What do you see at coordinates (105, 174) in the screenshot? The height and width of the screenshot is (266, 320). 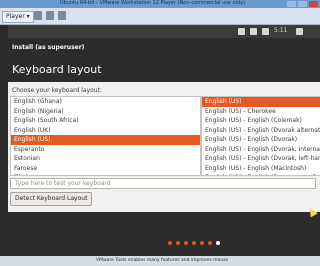 I see `layout-list-item: Filipino` at bounding box center [105, 174].